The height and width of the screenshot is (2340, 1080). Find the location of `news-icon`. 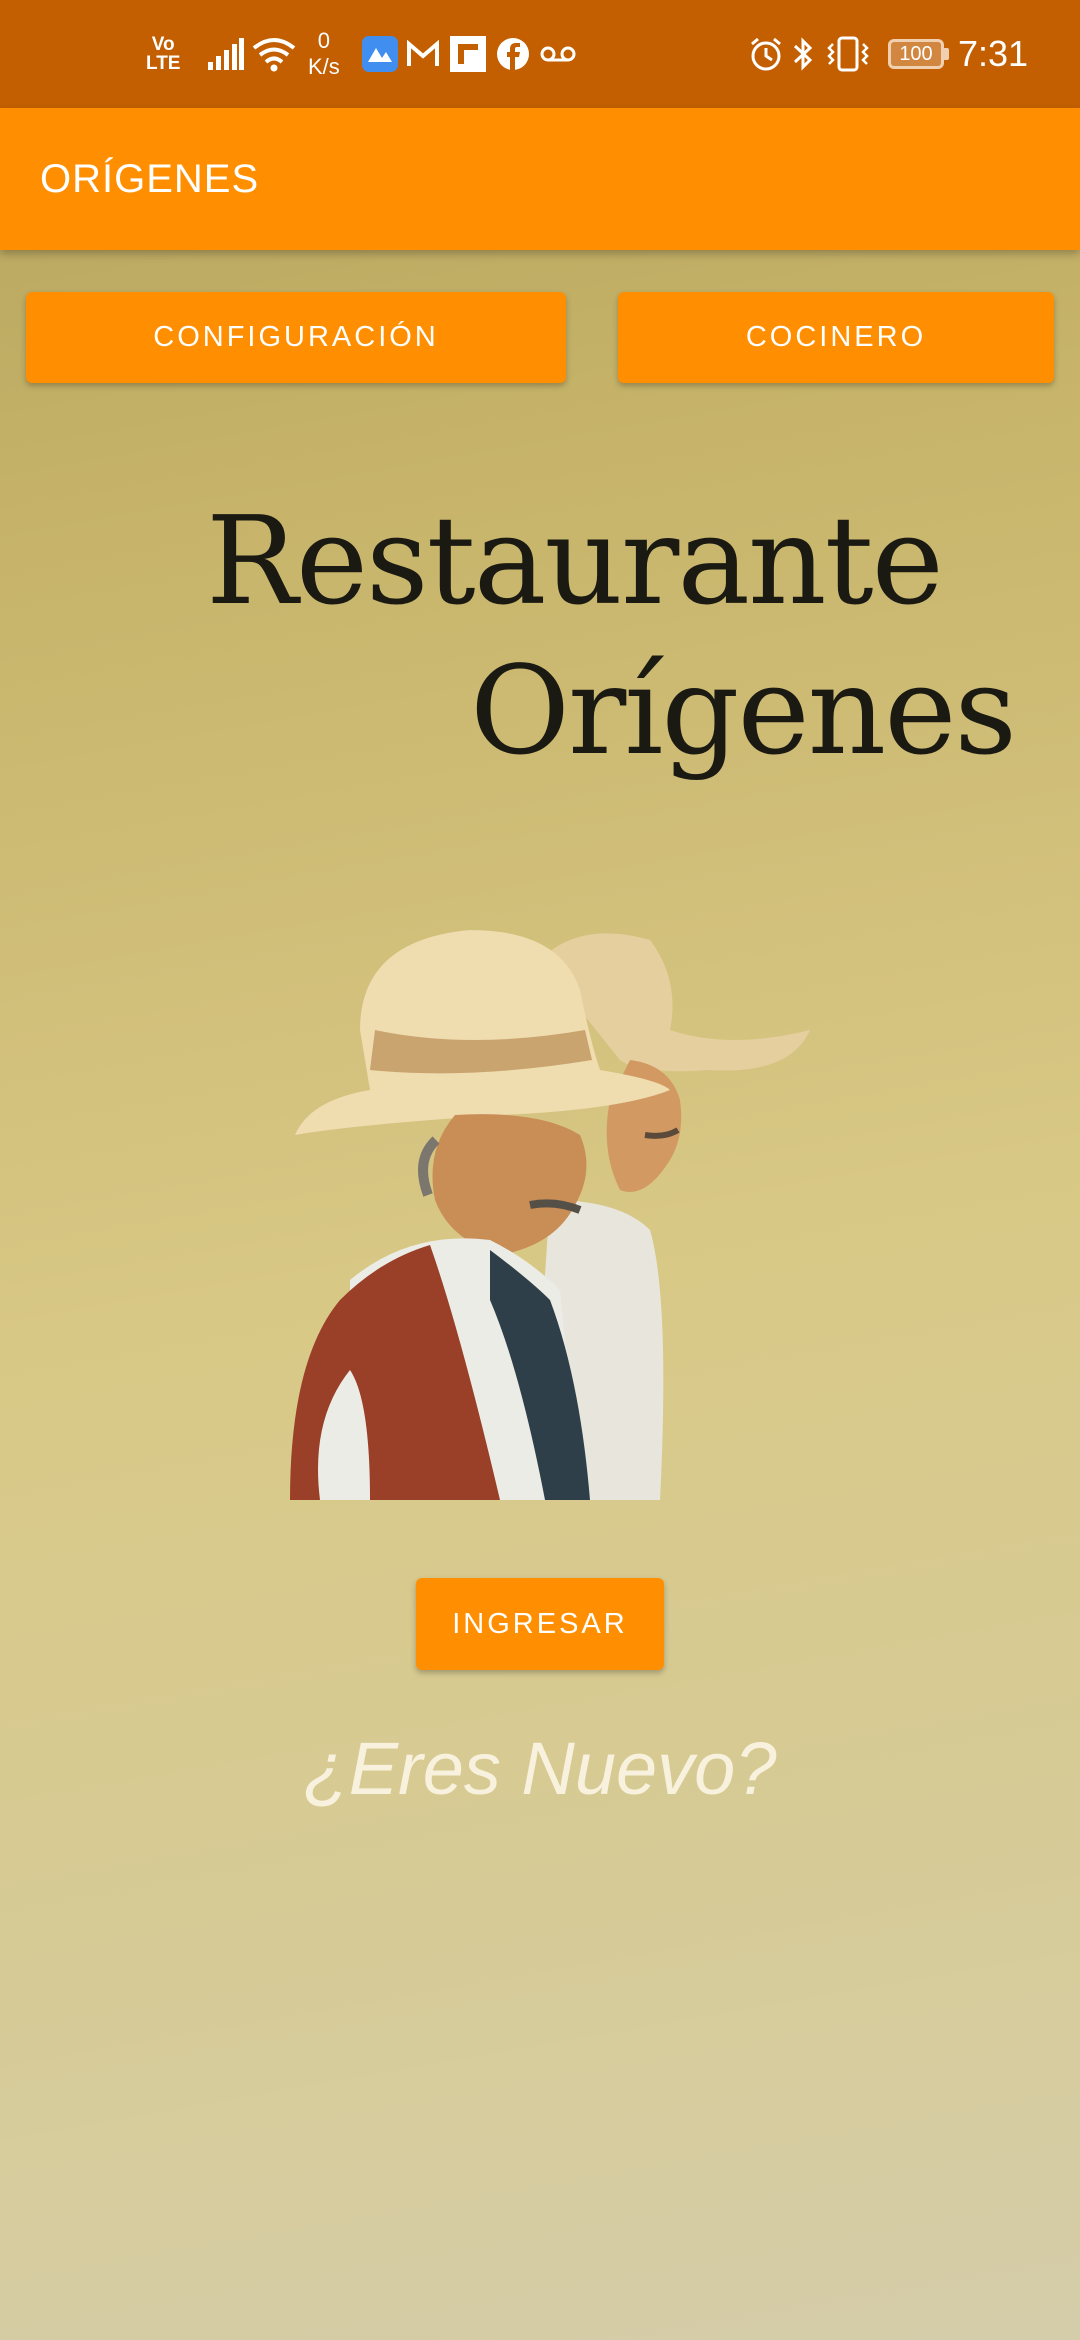

news-icon is located at coordinates (468, 54).